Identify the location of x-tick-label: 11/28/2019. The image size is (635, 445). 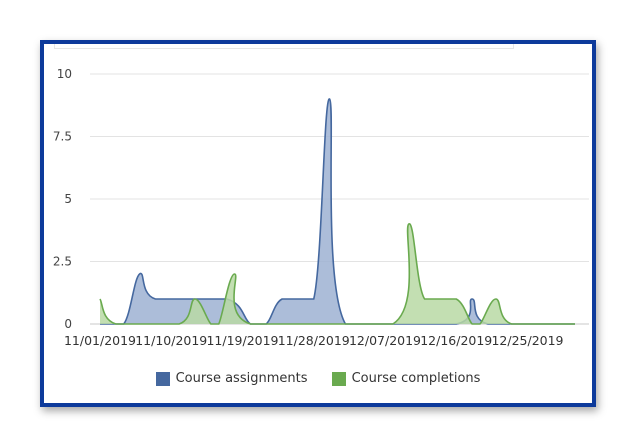
(314, 340).